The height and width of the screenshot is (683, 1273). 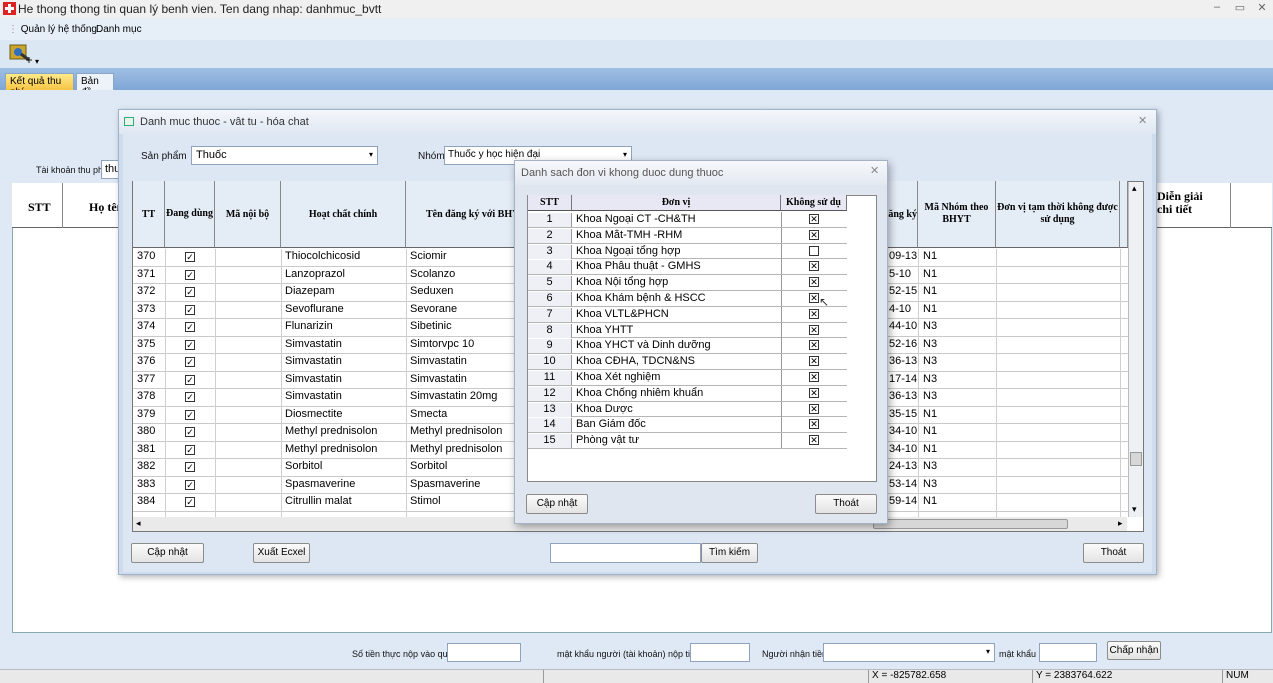 What do you see at coordinates (1120, 523) in the screenshot?
I see `scroll-right-icon: ▸` at bounding box center [1120, 523].